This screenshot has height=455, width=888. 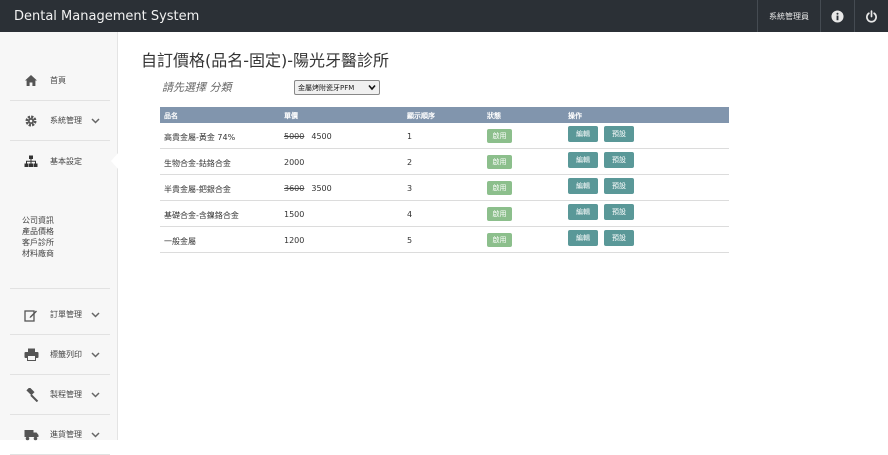 I want to click on table-row: 一般金屬 1200 5 啟用 編輯 預設, so click(x=444, y=240).